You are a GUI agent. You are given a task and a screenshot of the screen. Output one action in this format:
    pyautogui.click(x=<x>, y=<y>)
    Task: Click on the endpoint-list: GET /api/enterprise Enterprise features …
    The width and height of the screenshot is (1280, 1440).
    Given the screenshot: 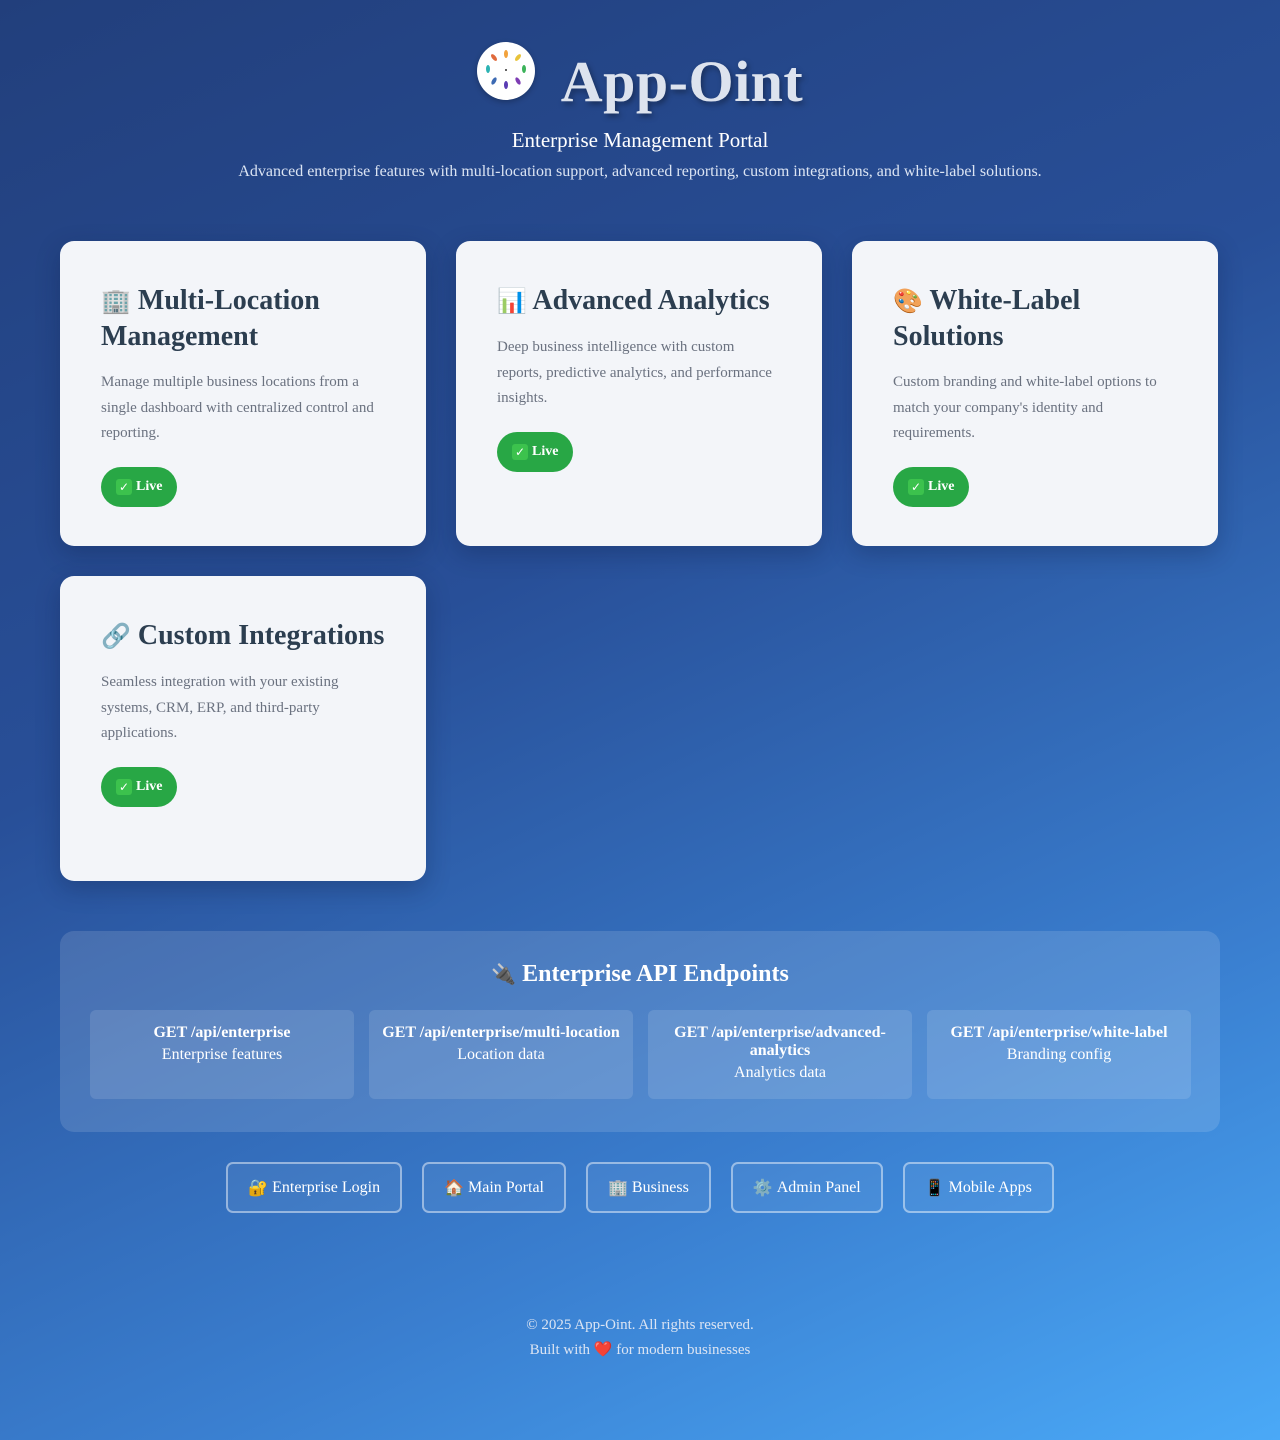 What is the action you would take?
    pyautogui.click(x=640, y=1054)
    